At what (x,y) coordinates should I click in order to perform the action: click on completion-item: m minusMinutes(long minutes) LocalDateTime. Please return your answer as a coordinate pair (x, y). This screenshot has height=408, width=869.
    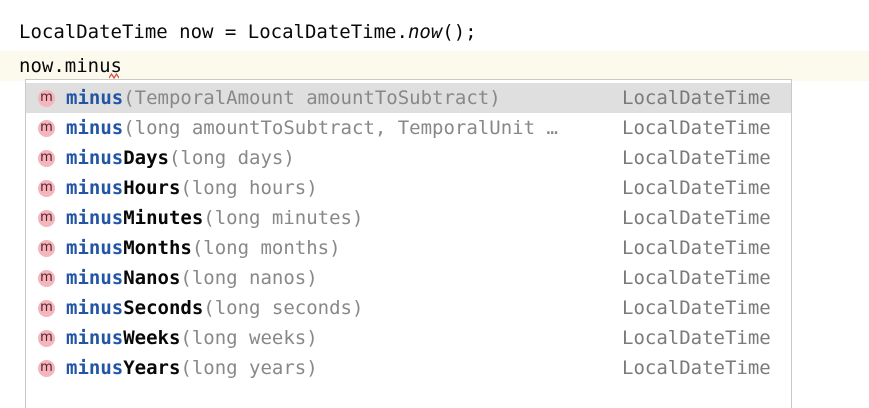
    Looking at the image, I should click on (408, 218).